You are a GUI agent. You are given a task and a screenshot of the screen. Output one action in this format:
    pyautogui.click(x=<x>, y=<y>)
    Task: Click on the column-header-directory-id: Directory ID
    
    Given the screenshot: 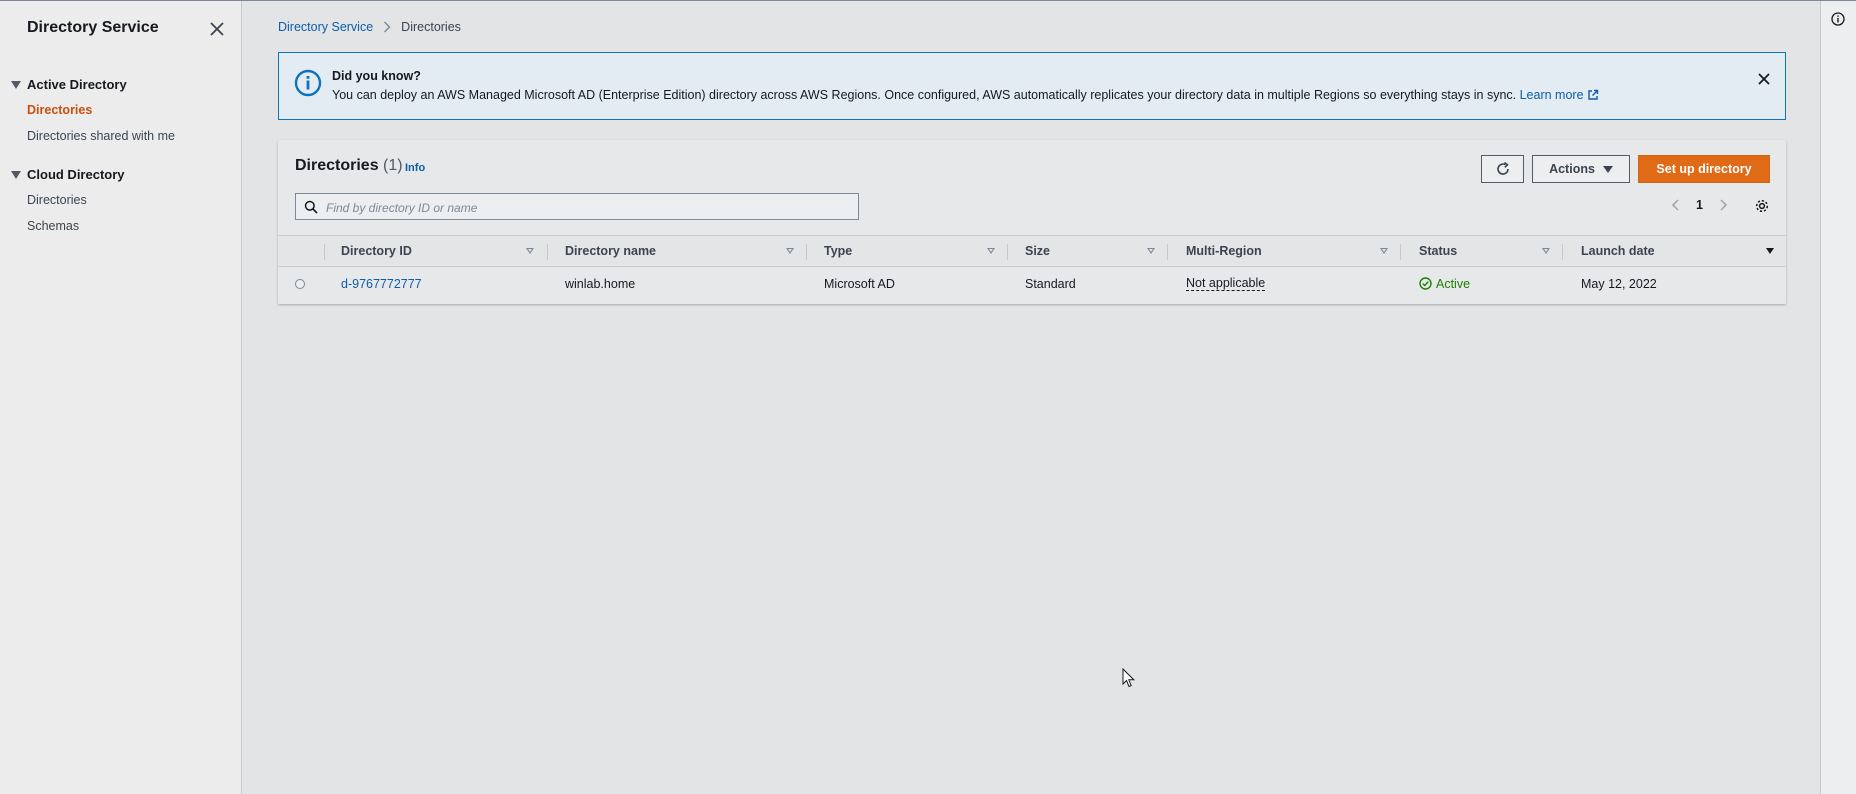 What is the action you would take?
    pyautogui.click(x=376, y=251)
    